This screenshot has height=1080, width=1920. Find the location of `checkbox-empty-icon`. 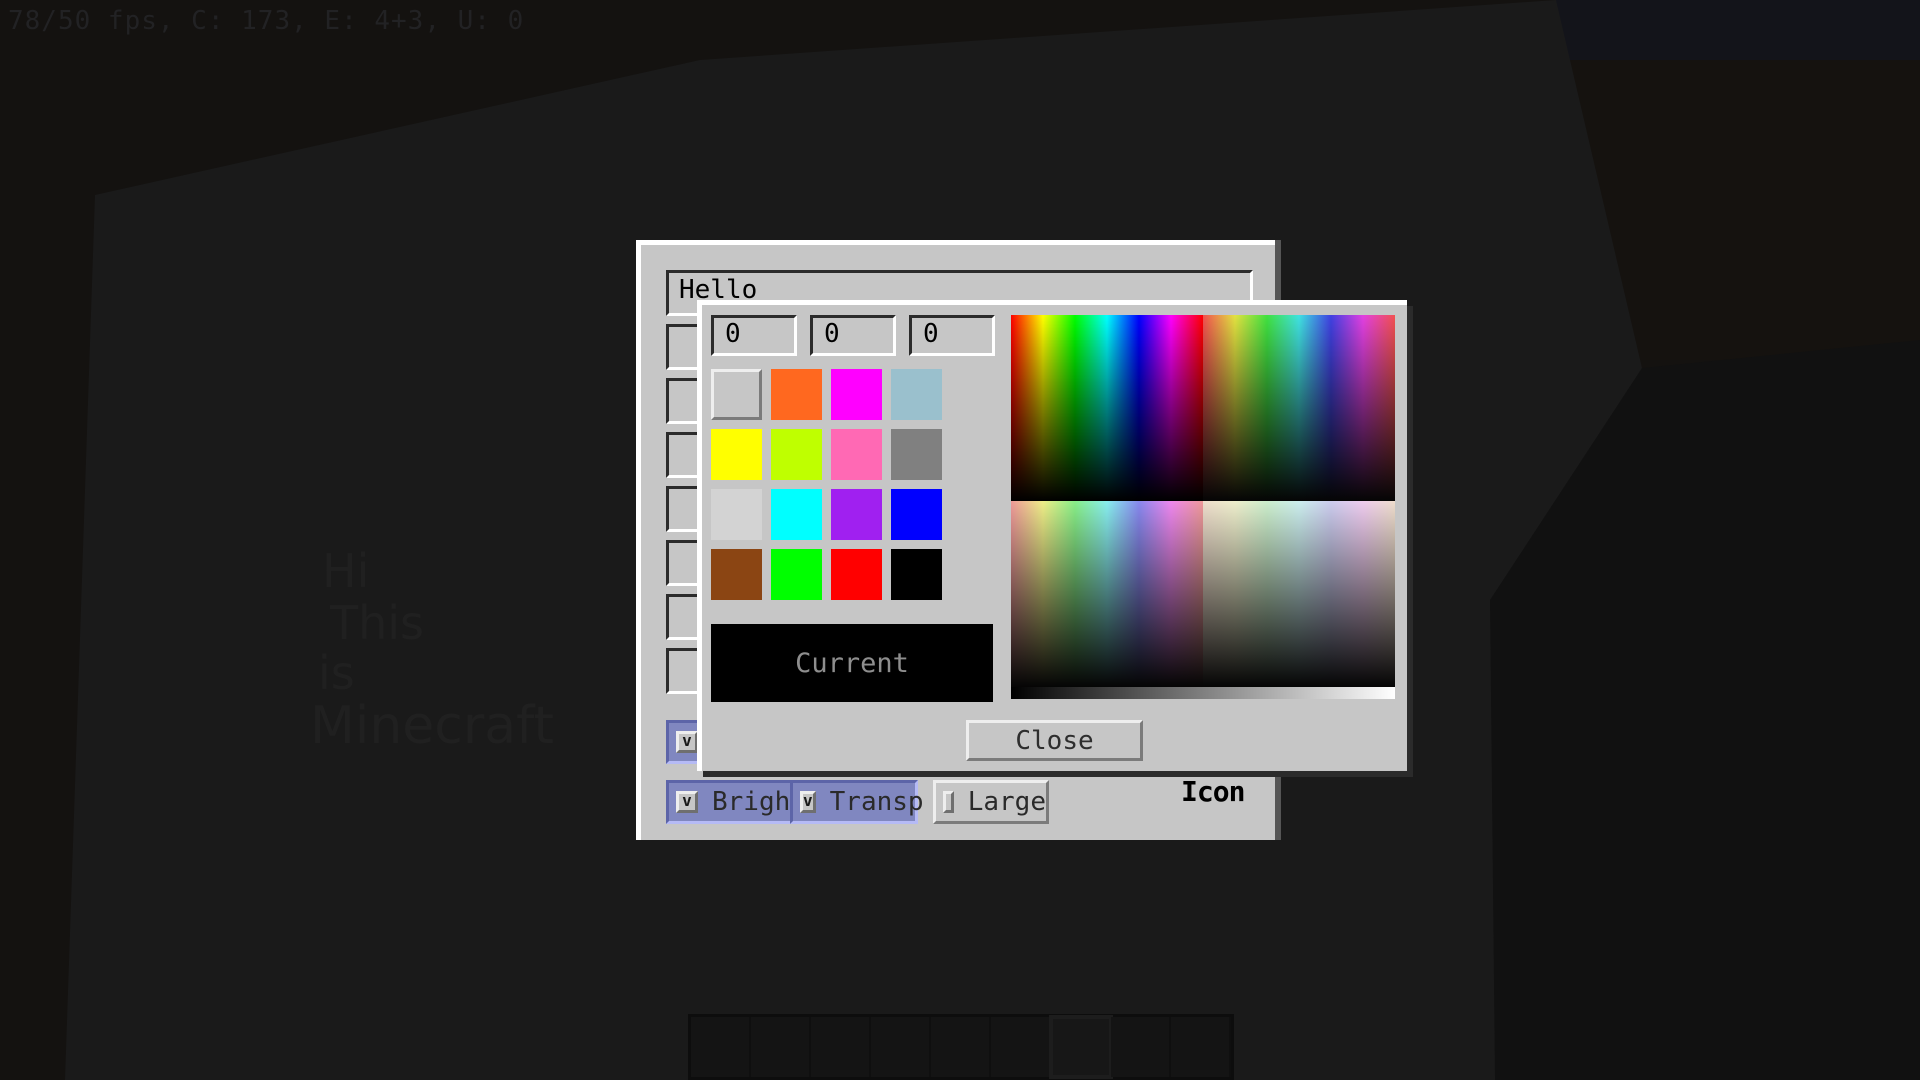

checkbox-empty-icon is located at coordinates (948, 802).